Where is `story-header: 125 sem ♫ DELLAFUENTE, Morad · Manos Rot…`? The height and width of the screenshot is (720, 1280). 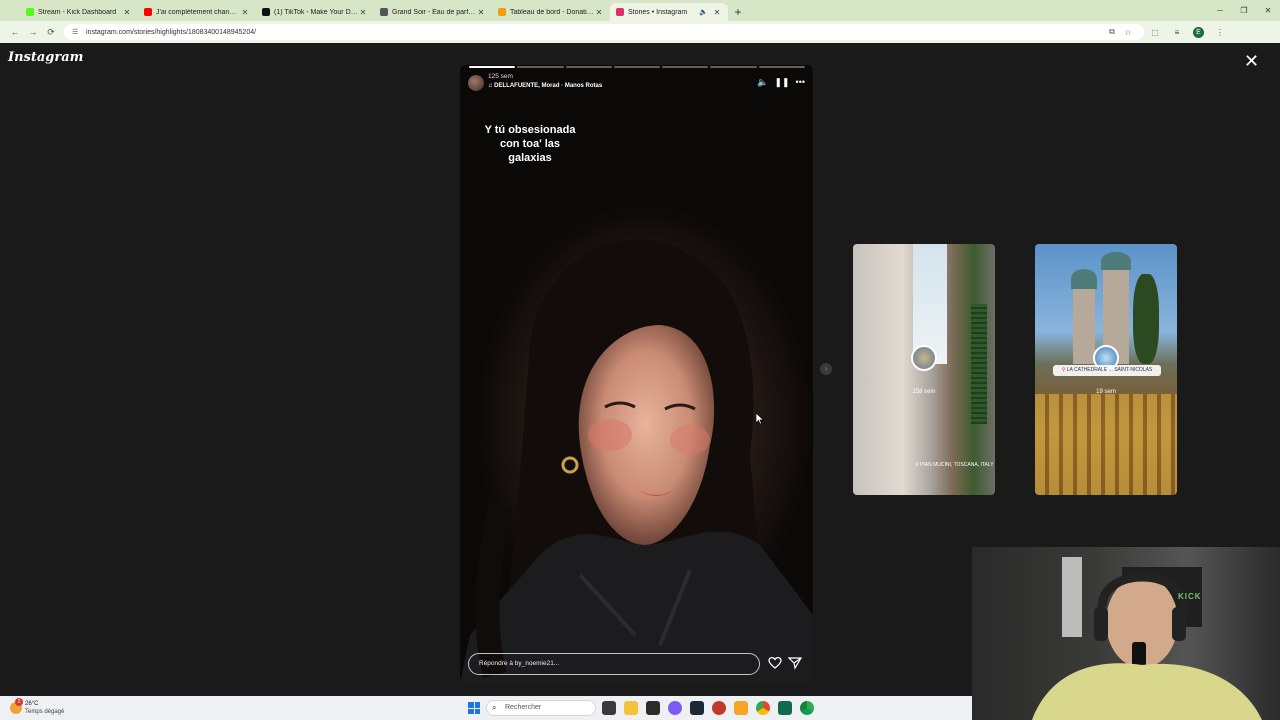 story-header: 125 sem ♫ DELLAFUENTE, Morad · Manos Rot… is located at coordinates (636, 83).